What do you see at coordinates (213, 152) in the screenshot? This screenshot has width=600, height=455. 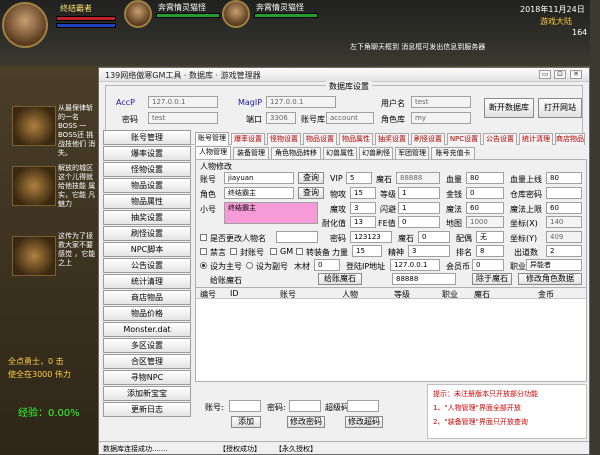 I see `subtab-role: 人物管理` at bounding box center [213, 152].